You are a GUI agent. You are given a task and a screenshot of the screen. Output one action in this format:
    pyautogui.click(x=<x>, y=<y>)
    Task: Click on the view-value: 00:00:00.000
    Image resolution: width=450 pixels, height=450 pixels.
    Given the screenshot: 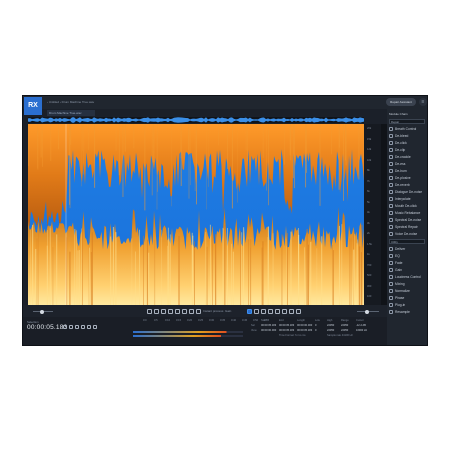 What is the action you would take?
    pyautogui.click(x=268, y=330)
    